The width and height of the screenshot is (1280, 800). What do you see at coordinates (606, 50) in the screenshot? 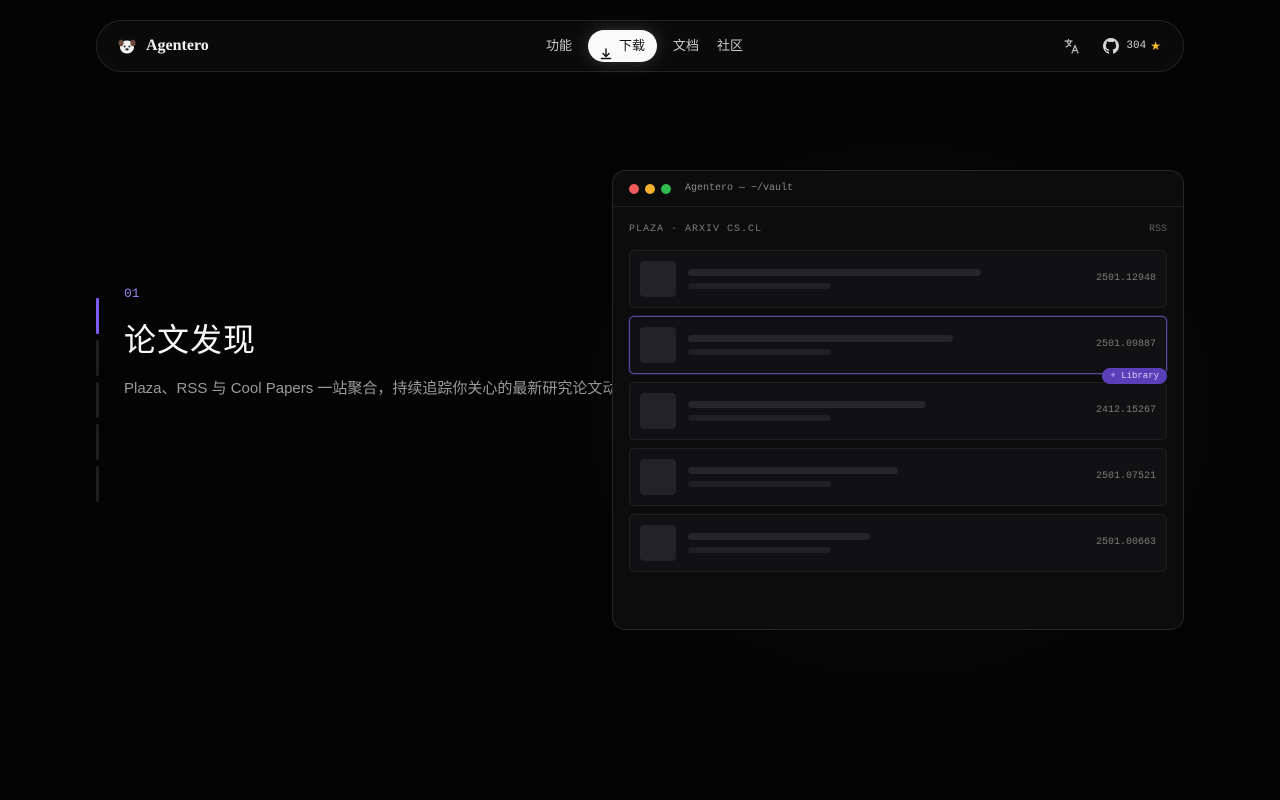
I see `download-icon` at bounding box center [606, 50].